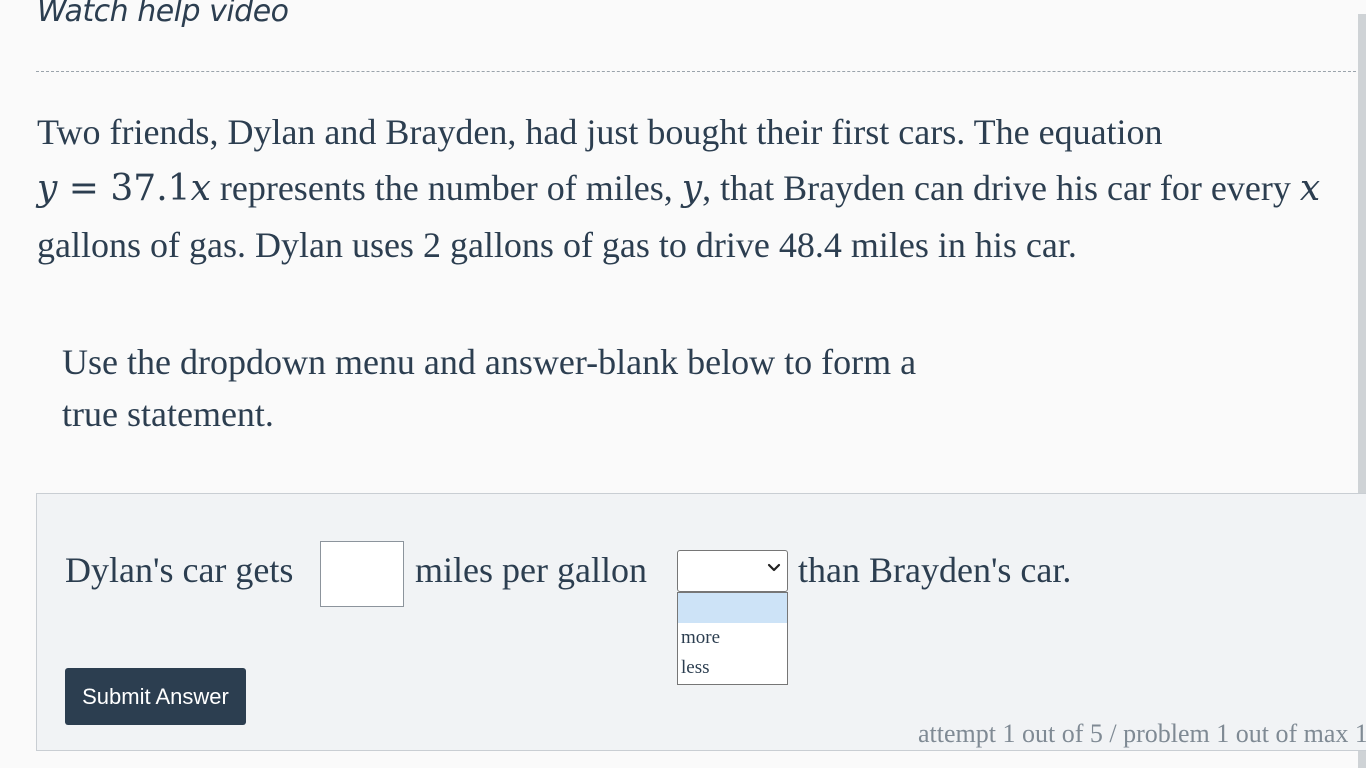 The image size is (1366, 768). What do you see at coordinates (163, 14) in the screenshot?
I see `watch-help-video-link: Watch help video` at bounding box center [163, 14].